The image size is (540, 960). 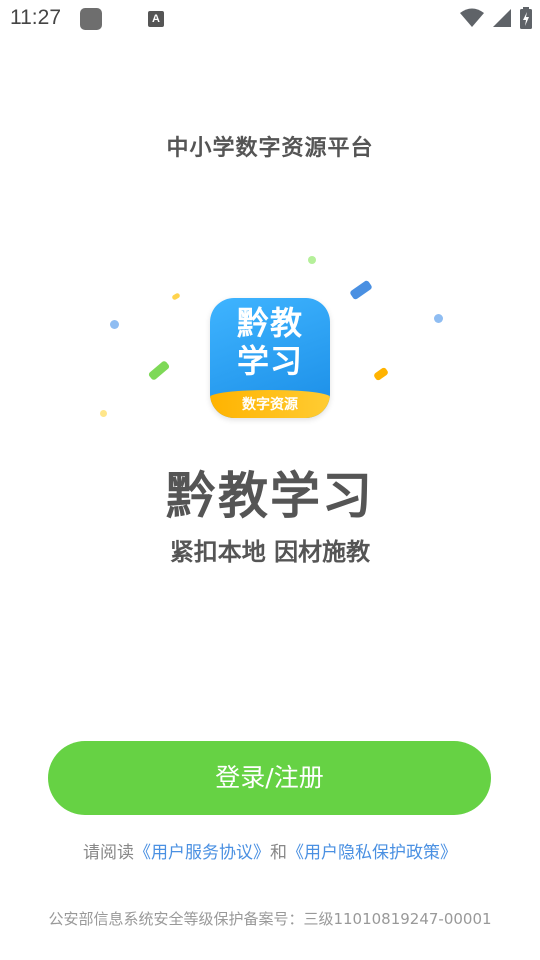 What do you see at coordinates (270, 148) in the screenshot?
I see `platform-title: 中小学数字资源平台` at bounding box center [270, 148].